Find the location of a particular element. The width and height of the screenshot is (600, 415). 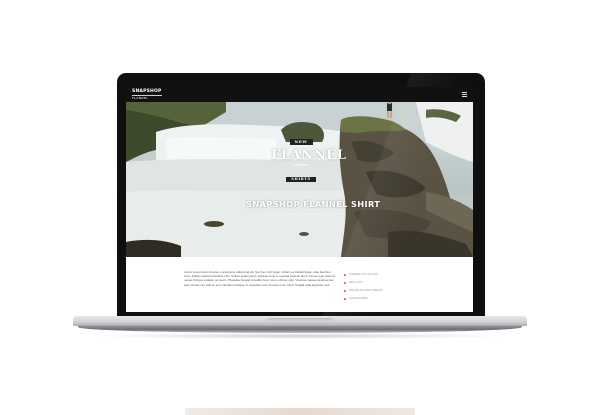

hero-heading: SNAPSHOP FLANNEL SHIRT is located at coordinates (313, 204).